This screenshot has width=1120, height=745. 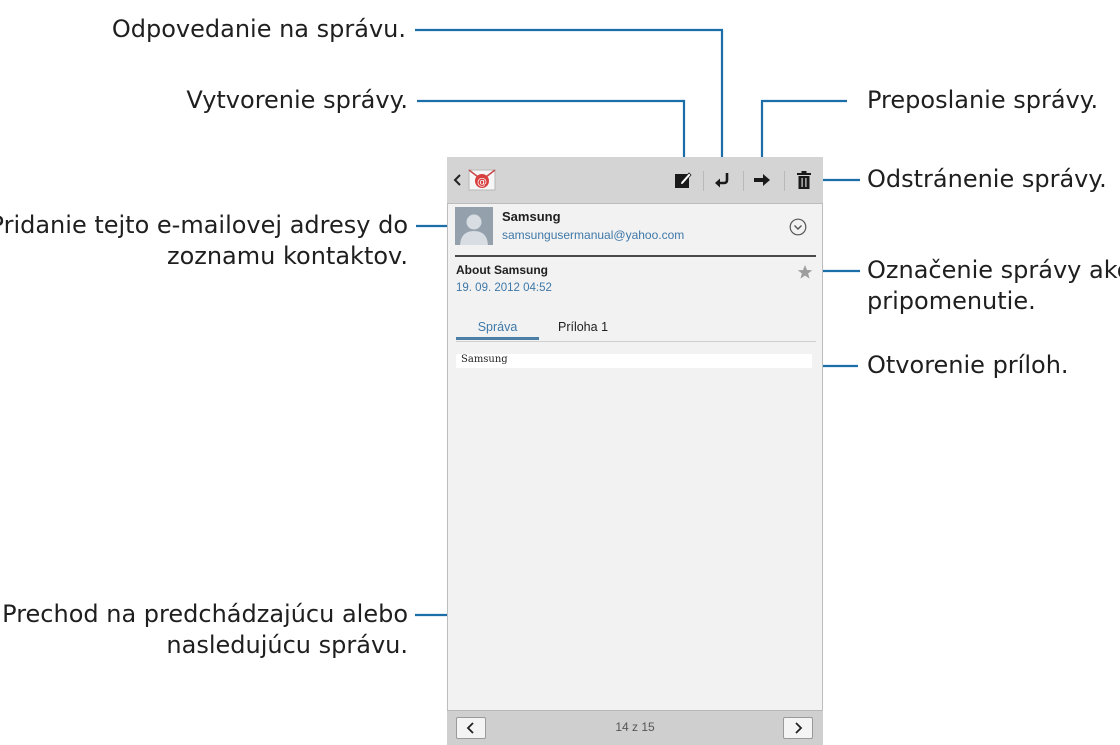 What do you see at coordinates (484, 359) in the screenshot?
I see `message-body-text: Samsung` at bounding box center [484, 359].